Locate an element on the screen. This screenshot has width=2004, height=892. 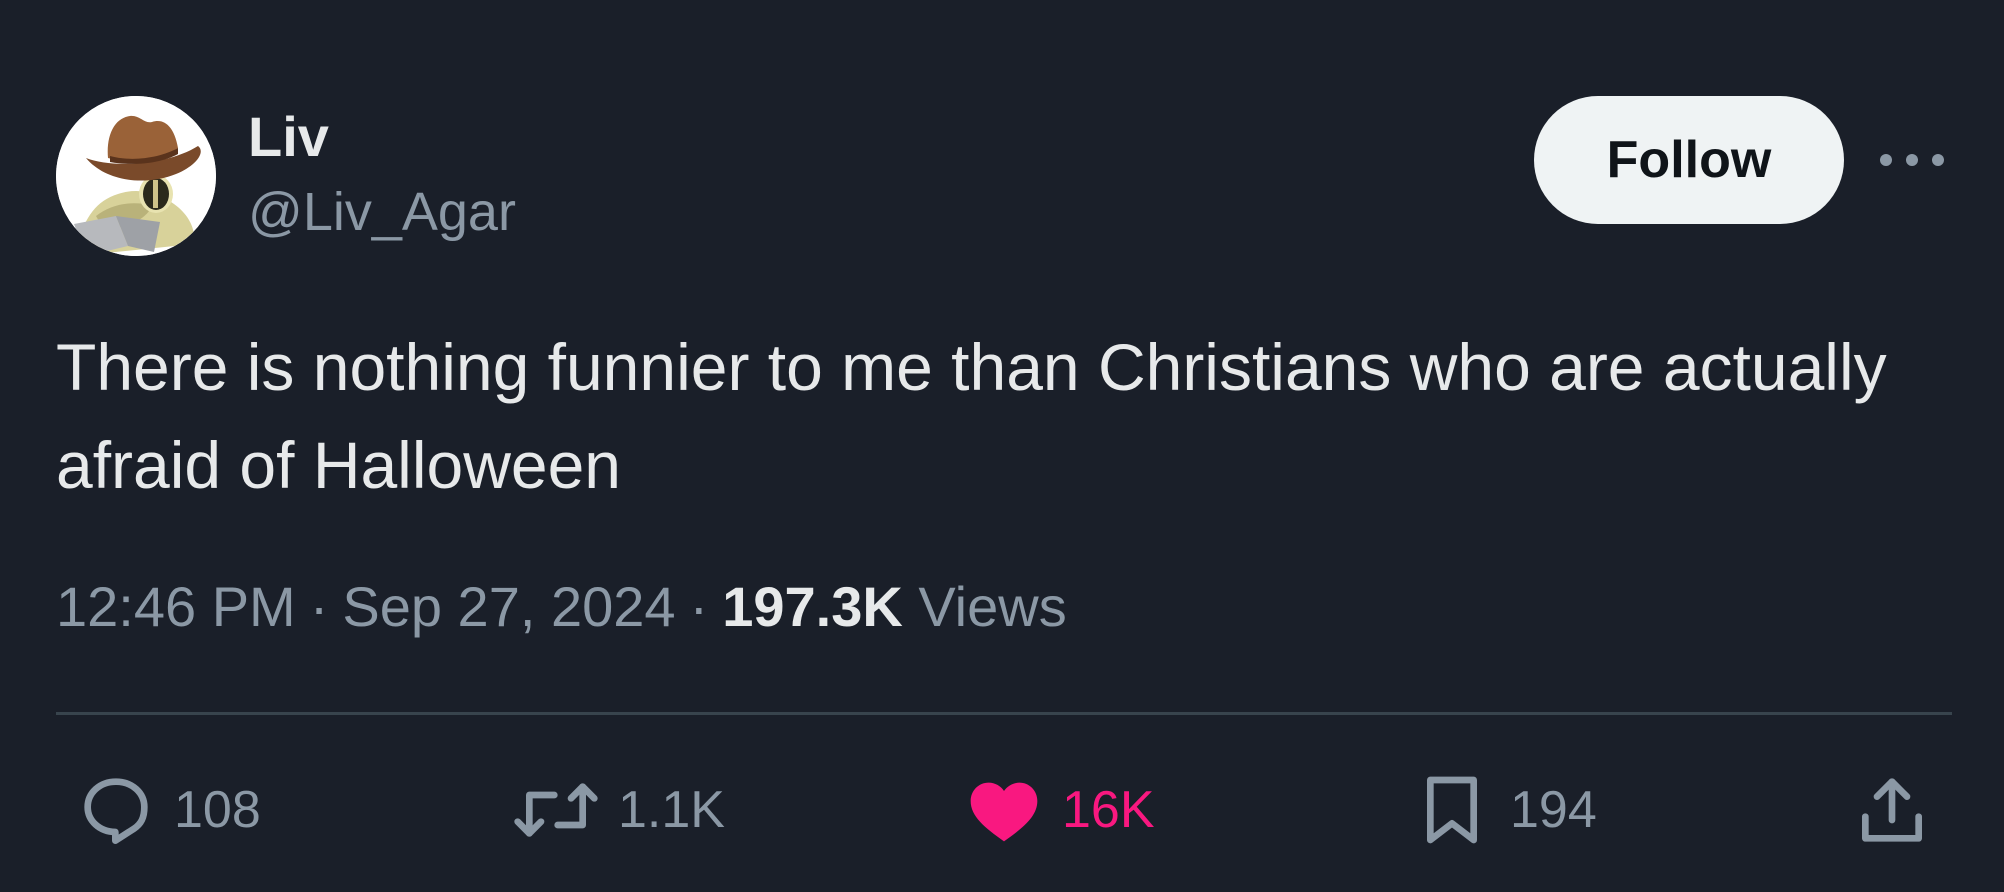
more-horizontal-icon is located at coordinates (1912, 160).